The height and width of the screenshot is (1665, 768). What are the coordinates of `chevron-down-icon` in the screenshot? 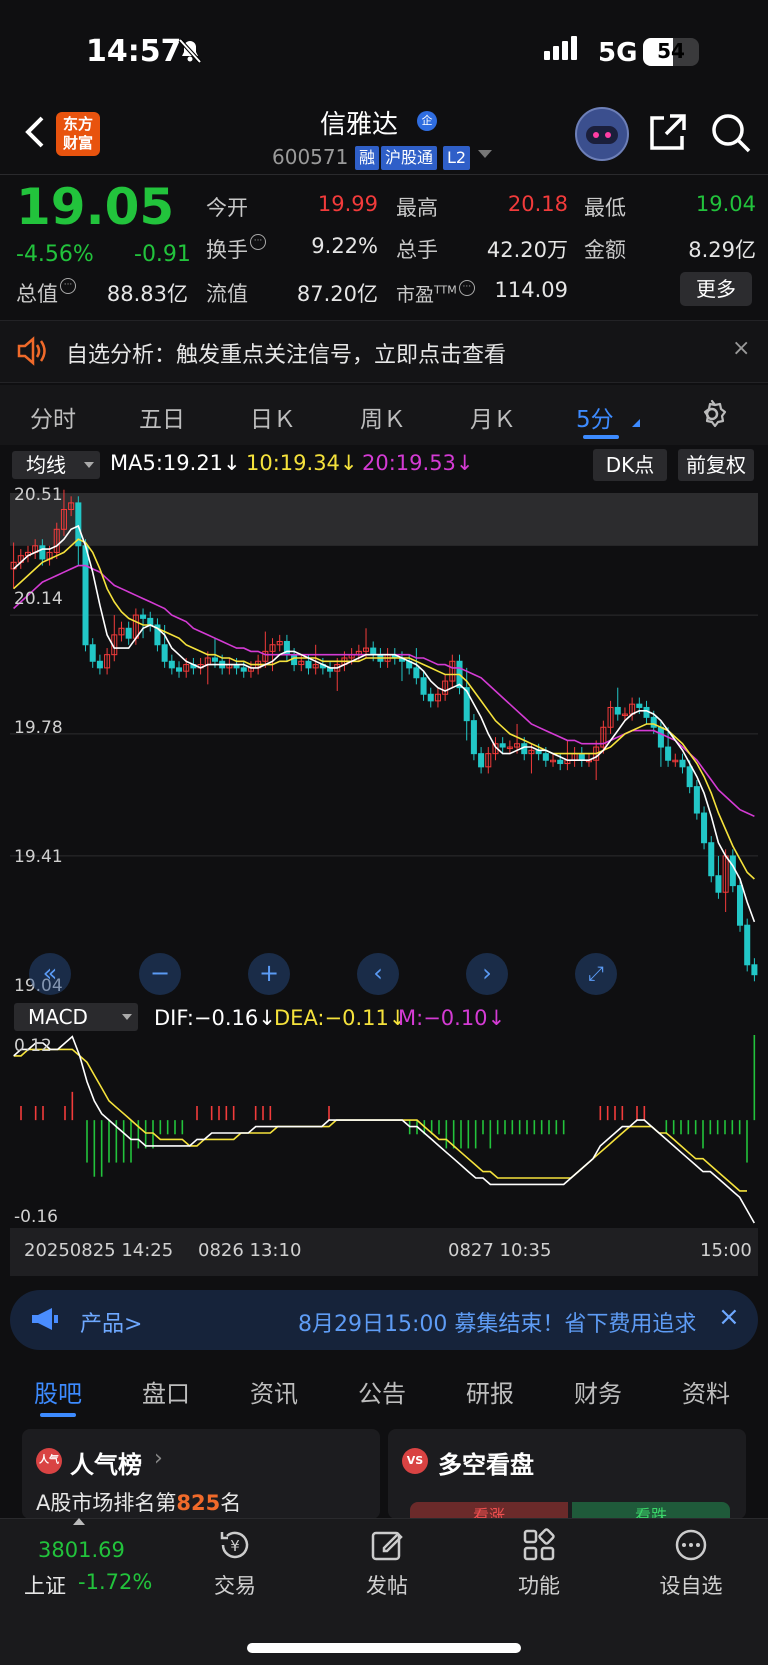 It's located at (485, 154).